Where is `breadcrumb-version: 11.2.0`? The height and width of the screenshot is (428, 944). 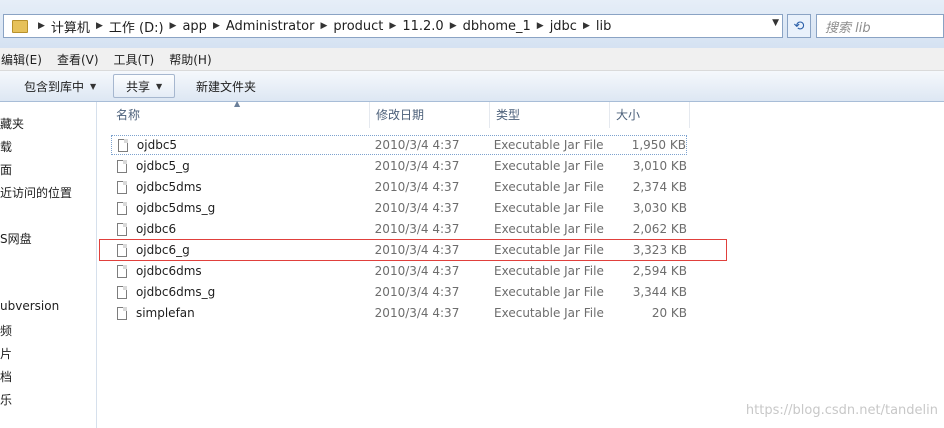
breadcrumb-version: 11.2.0 is located at coordinates (422, 26).